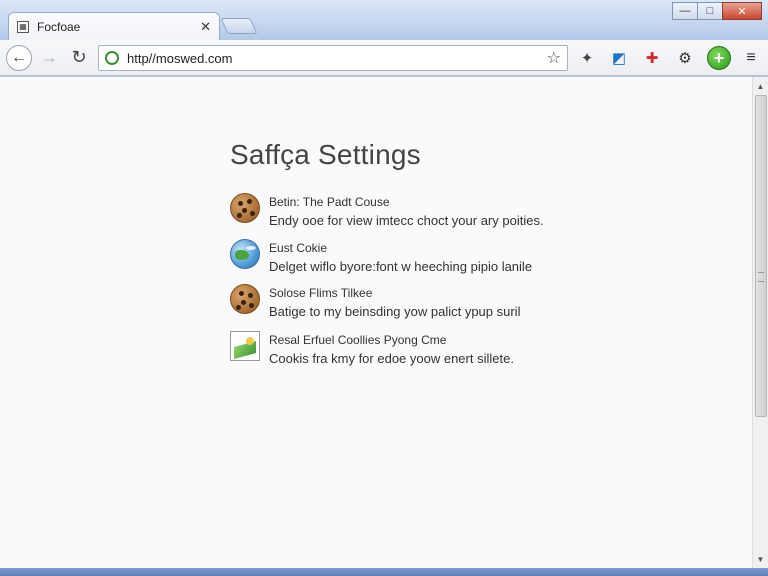 The width and height of the screenshot is (768, 576). I want to click on settings-item-heading: Resal Erfuel Coollies Pyong Cme, so click(358, 340).